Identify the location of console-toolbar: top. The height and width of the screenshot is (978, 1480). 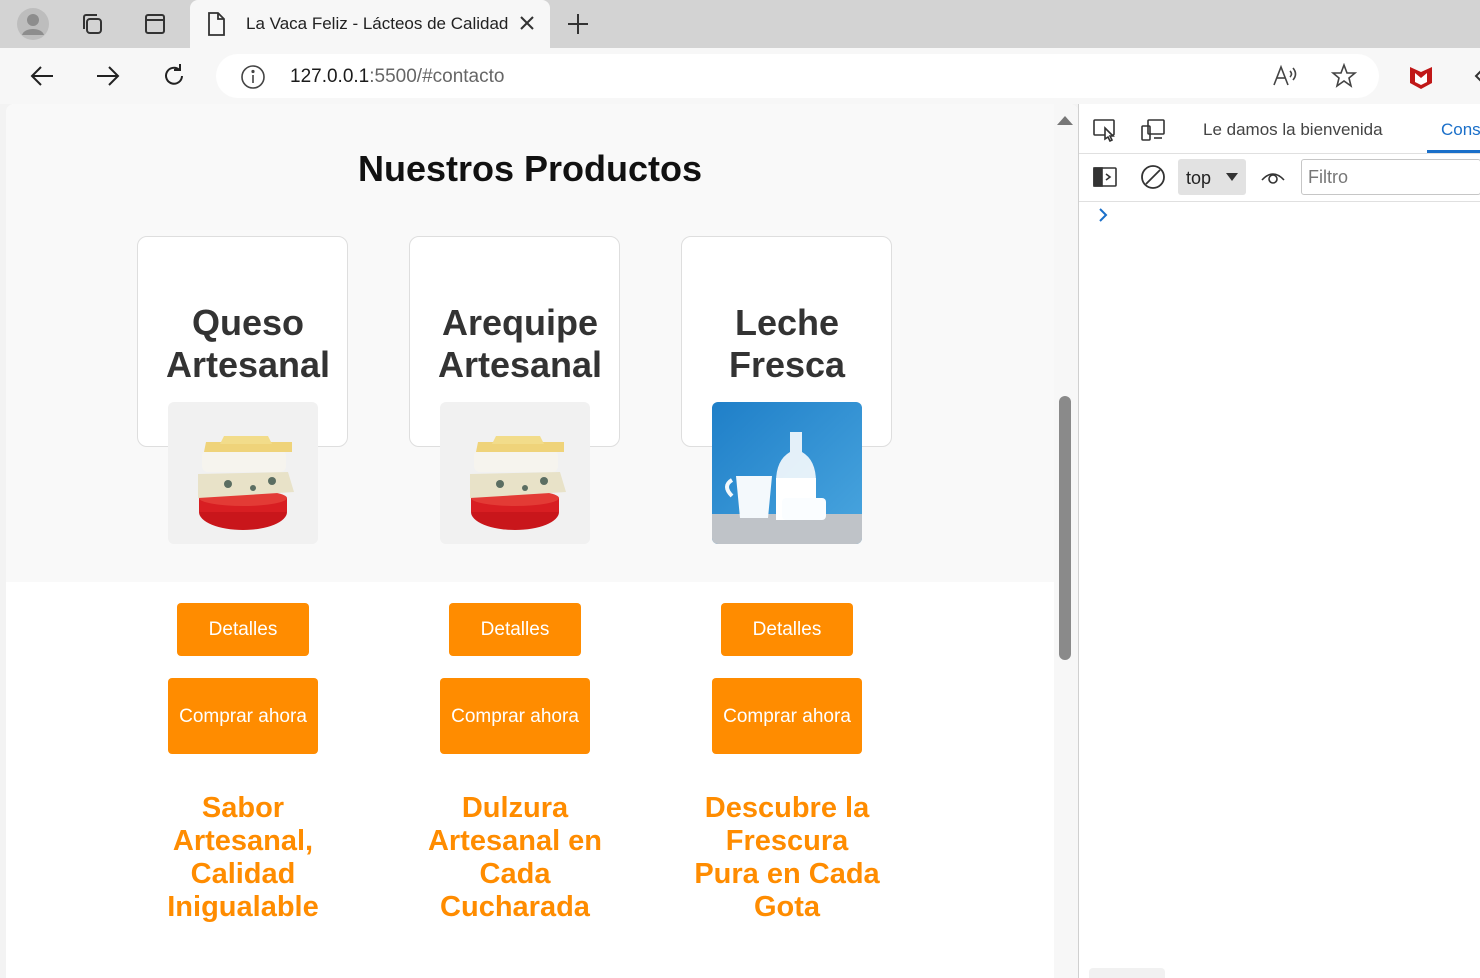
(1279, 178).